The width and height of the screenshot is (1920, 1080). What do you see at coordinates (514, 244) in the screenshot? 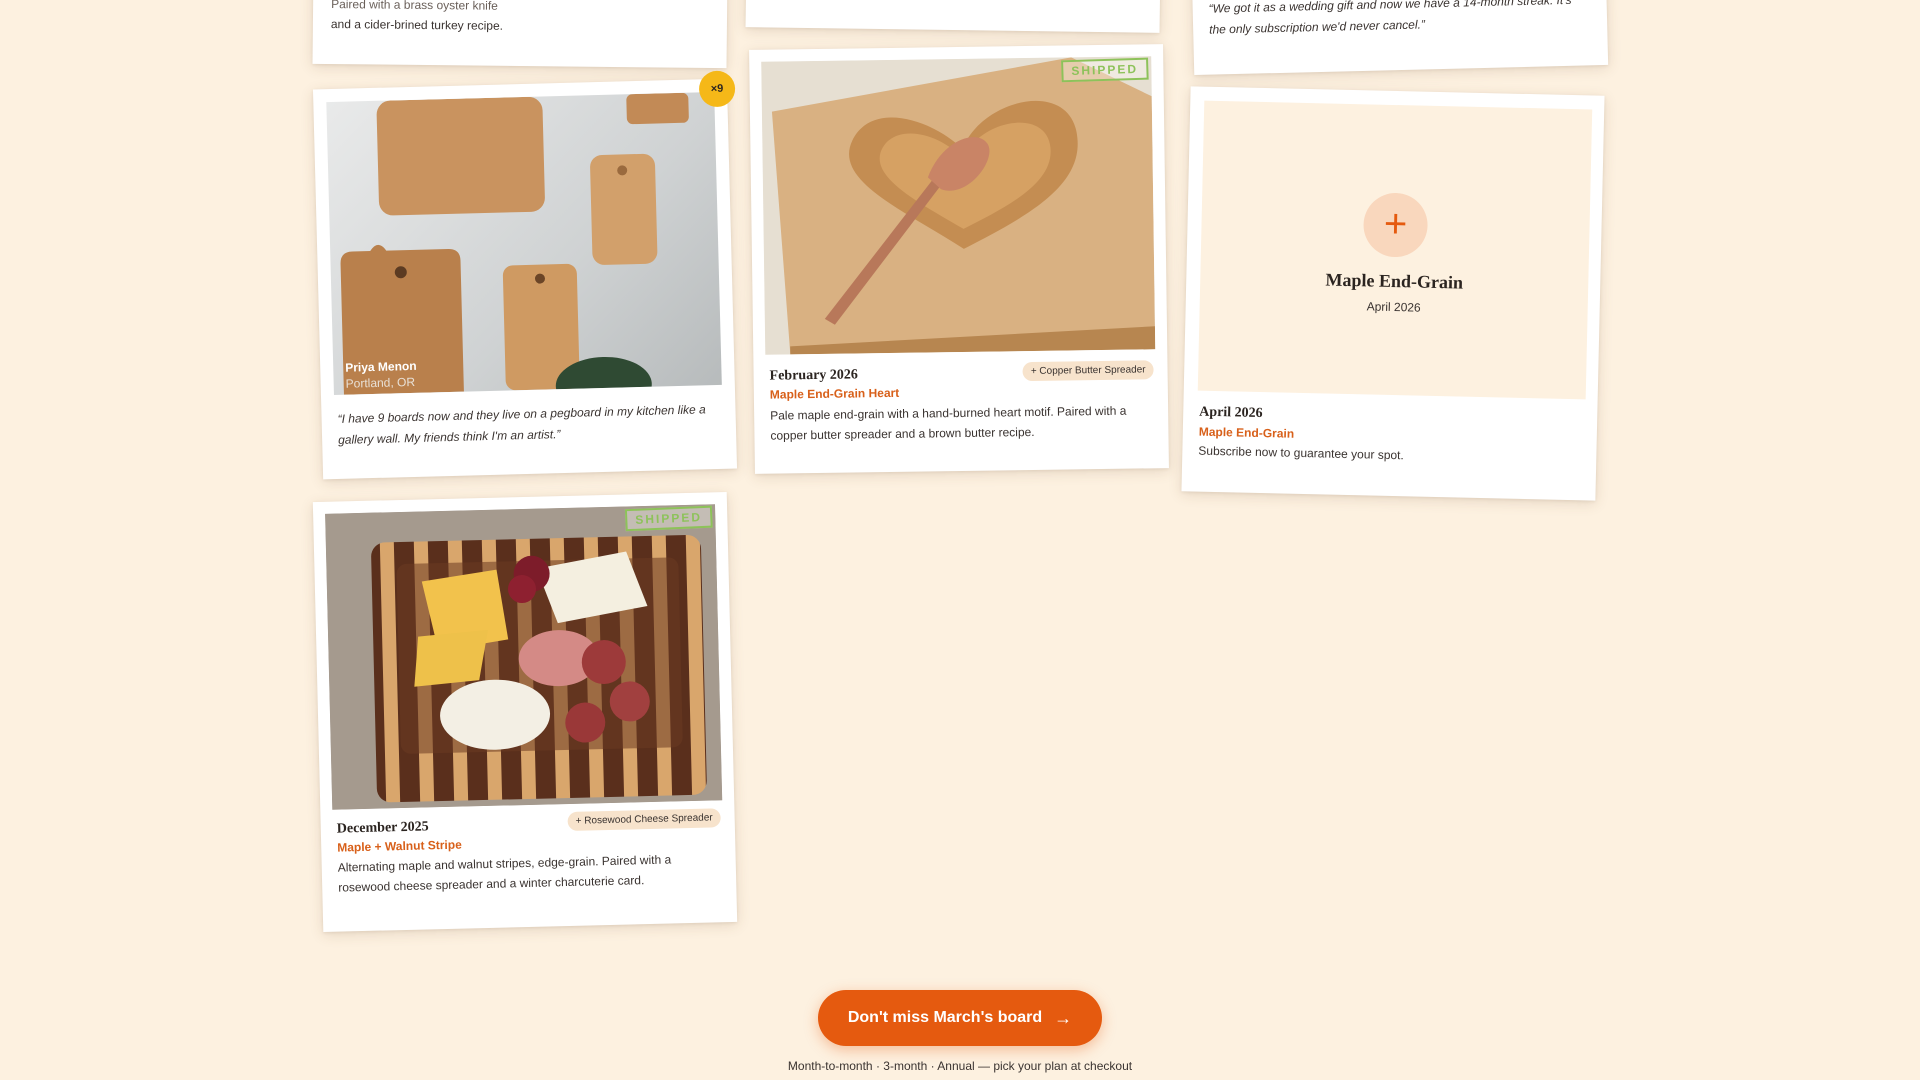
I see `pegboard-boards-illustration` at bounding box center [514, 244].